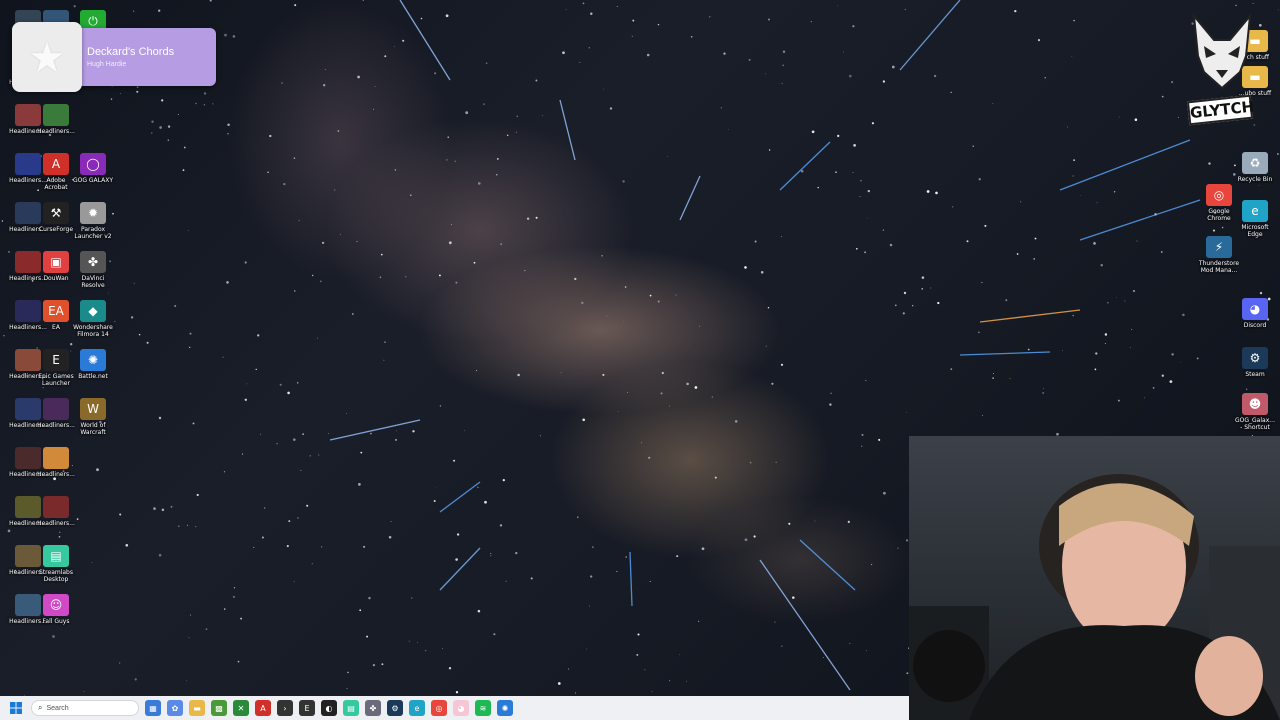 This screenshot has height=720, width=1280. I want to click on taskbar-steam-icon: ⚙, so click(395, 708).